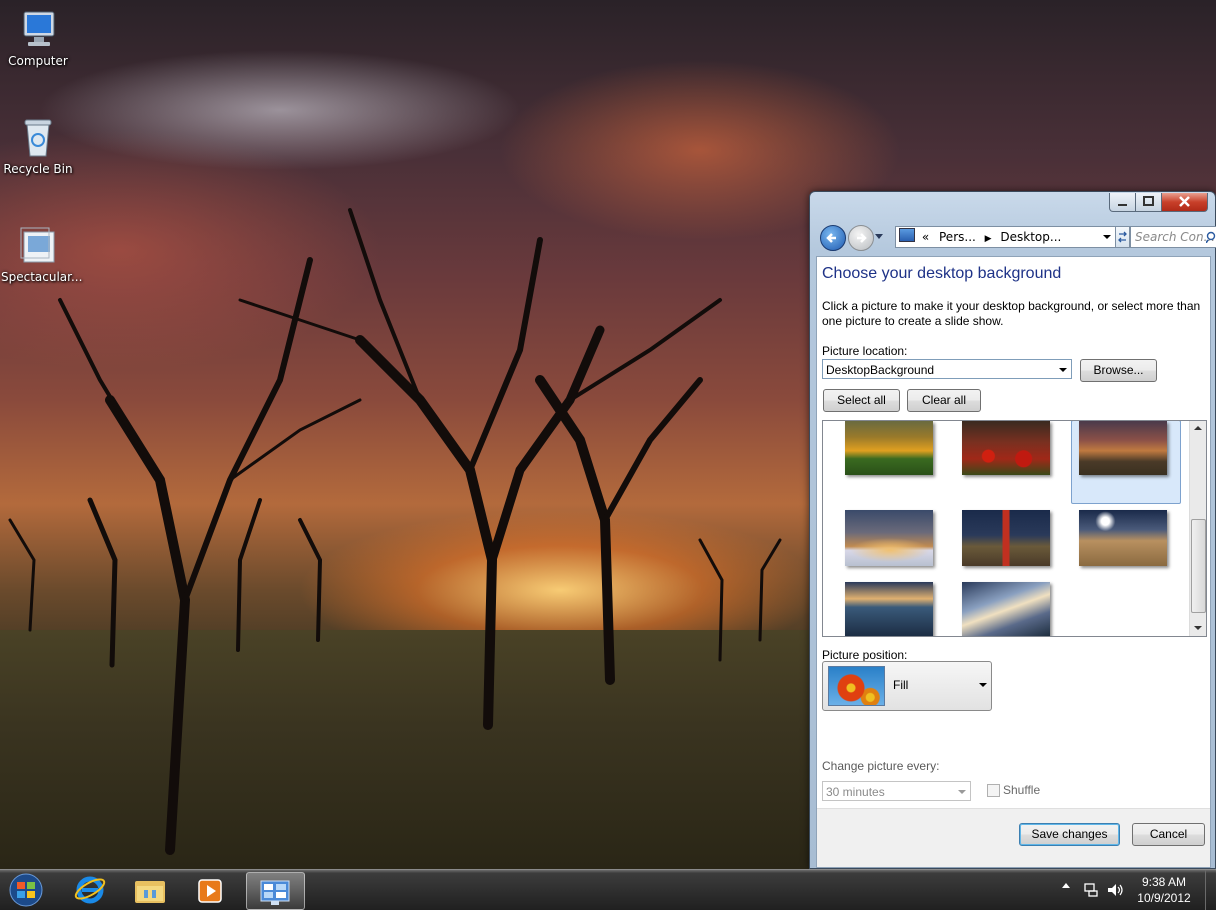 The image size is (1216, 912). I want to click on clock-time: 9:38 AM, so click(1164, 882).